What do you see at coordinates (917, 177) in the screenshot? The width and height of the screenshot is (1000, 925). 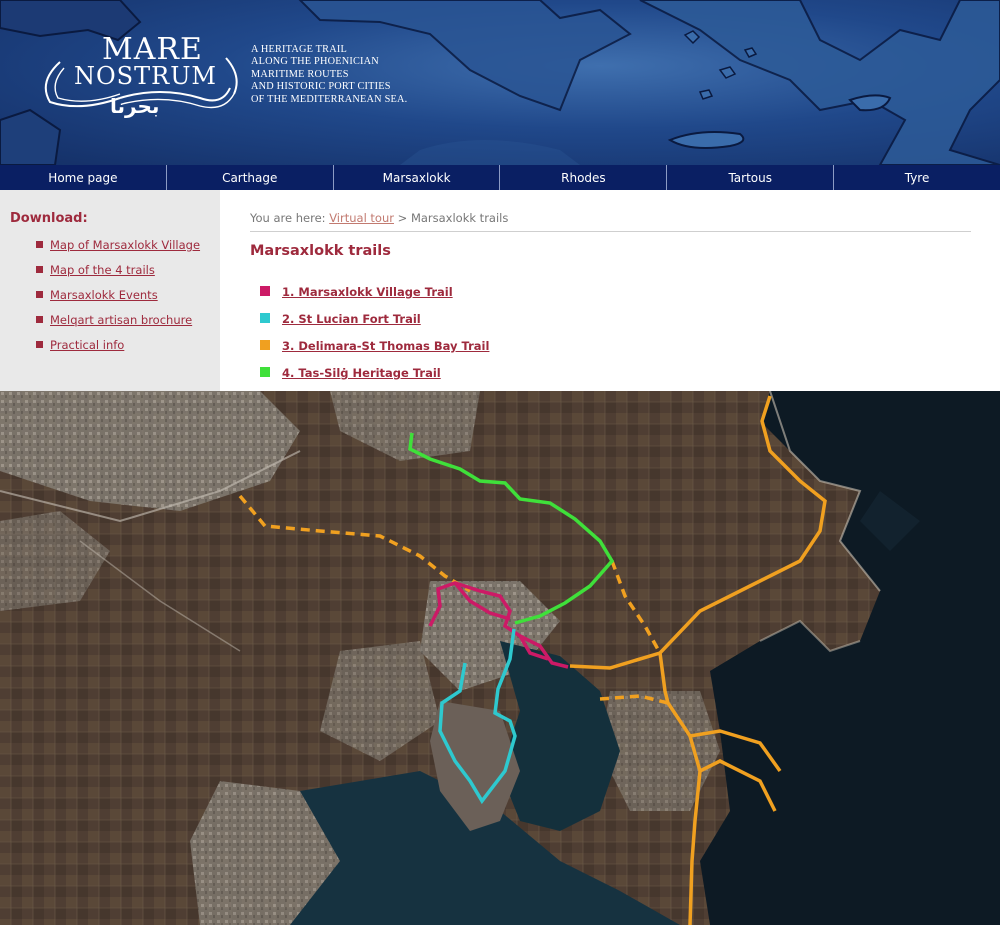 I see `nav-item-tyre: Tyre` at bounding box center [917, 177].